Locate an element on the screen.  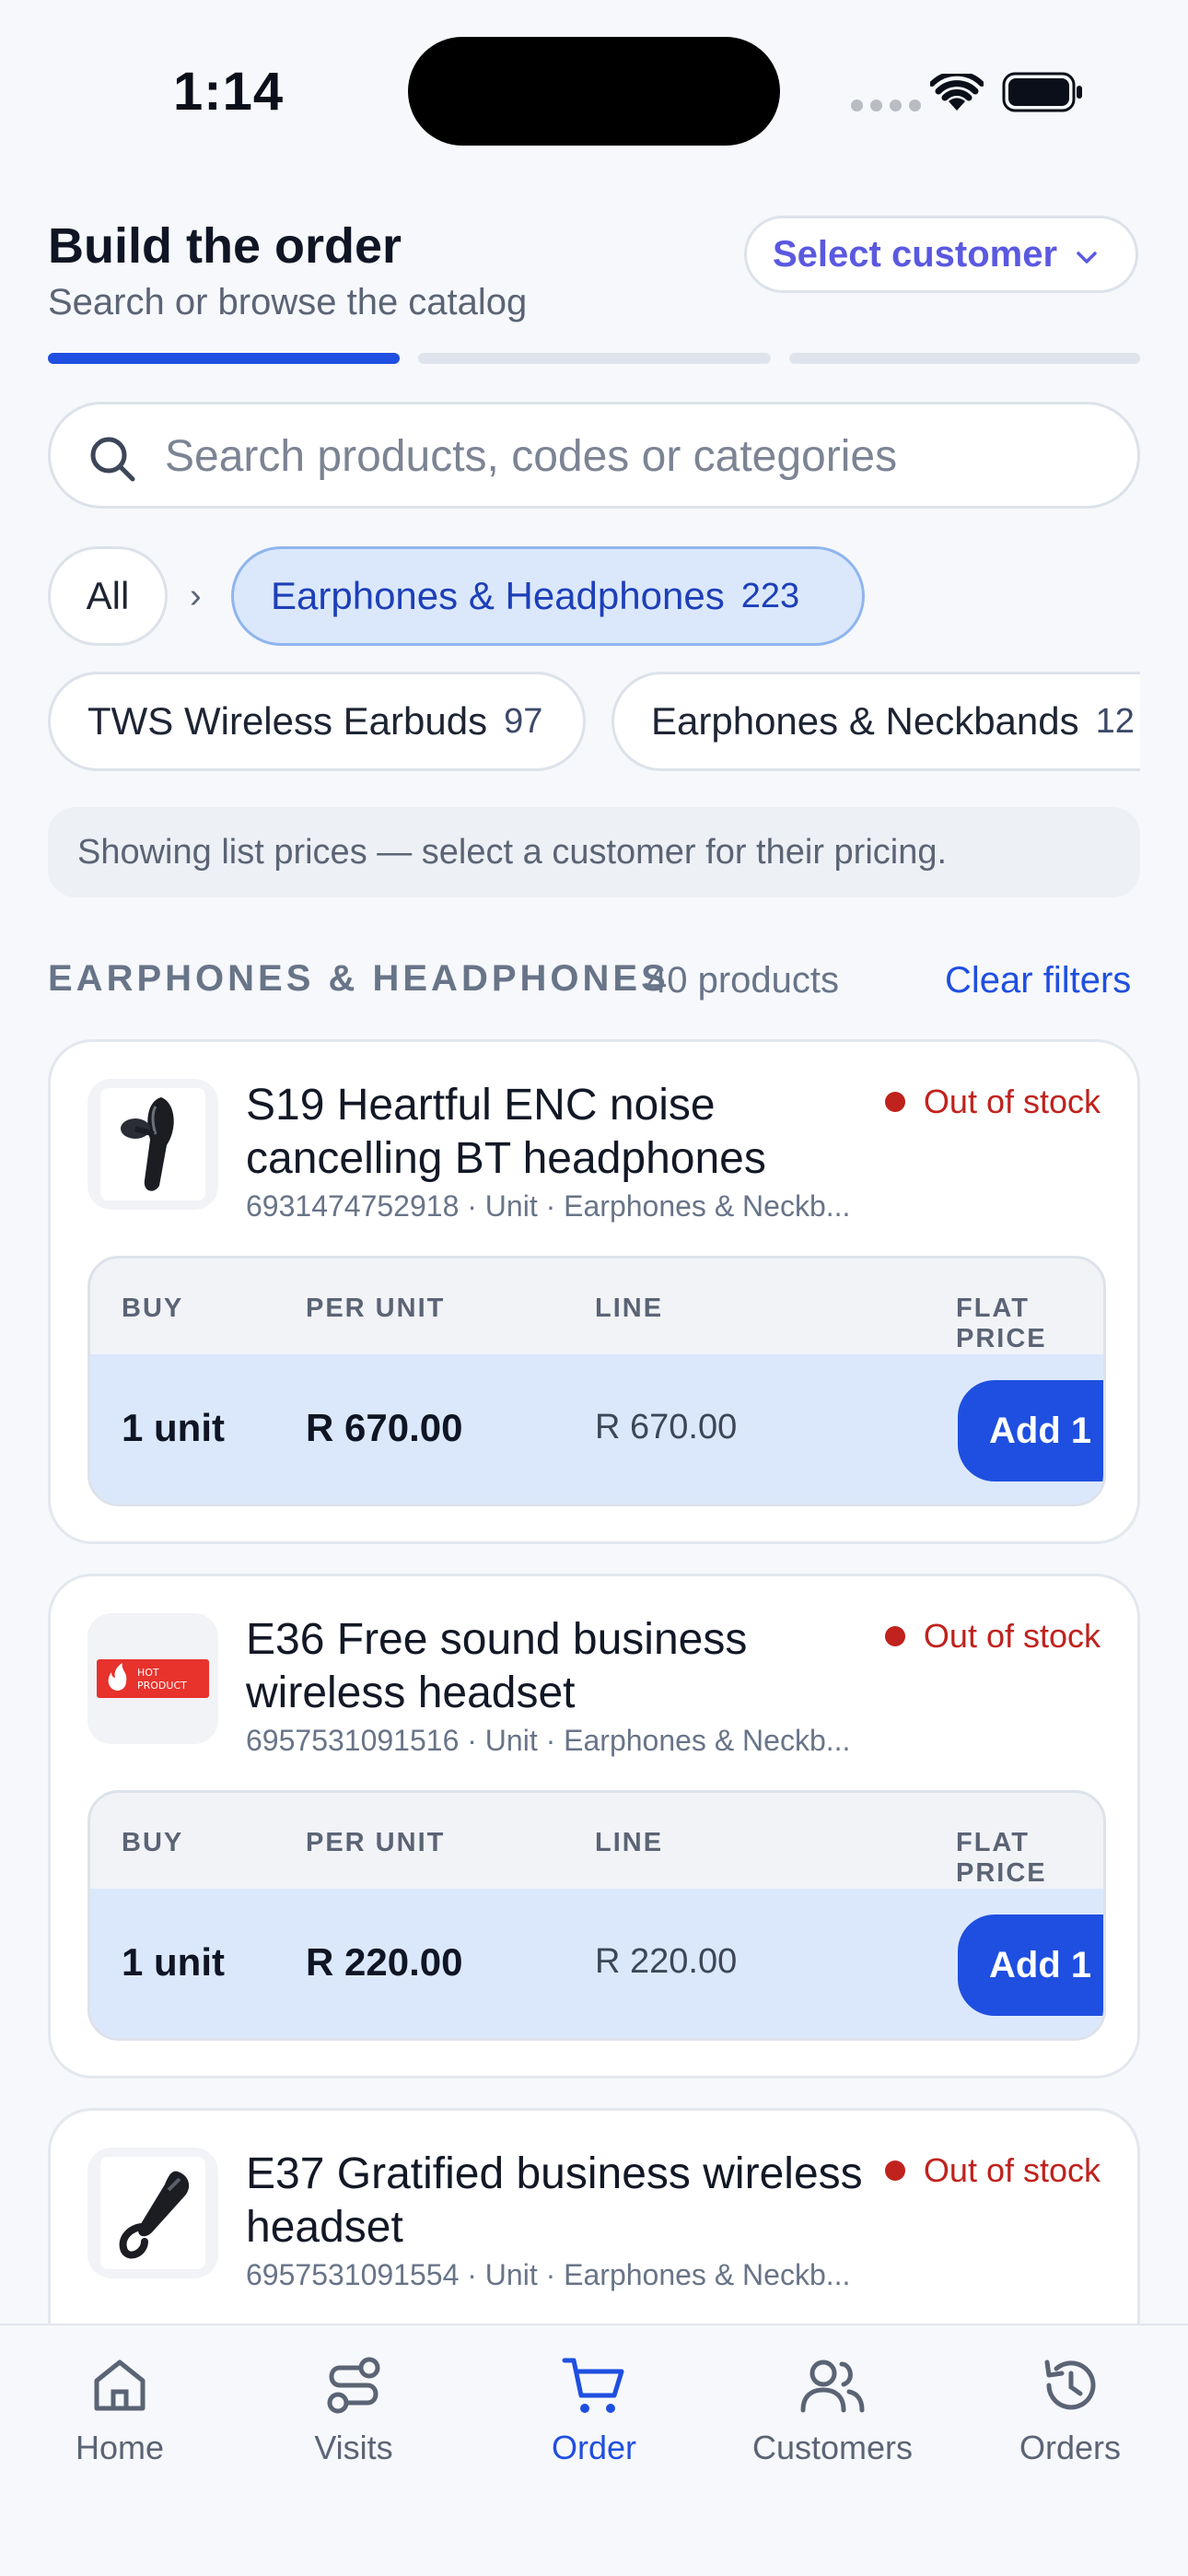
subcategory-chip-label: Earphones & Neckbands is located at coordinates (865, 721).